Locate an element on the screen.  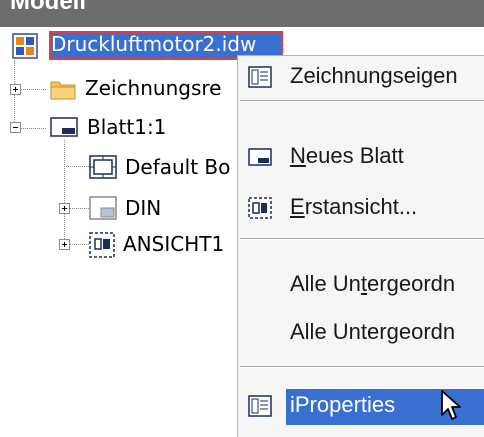
border-icon is located at coordinates (103, 167).